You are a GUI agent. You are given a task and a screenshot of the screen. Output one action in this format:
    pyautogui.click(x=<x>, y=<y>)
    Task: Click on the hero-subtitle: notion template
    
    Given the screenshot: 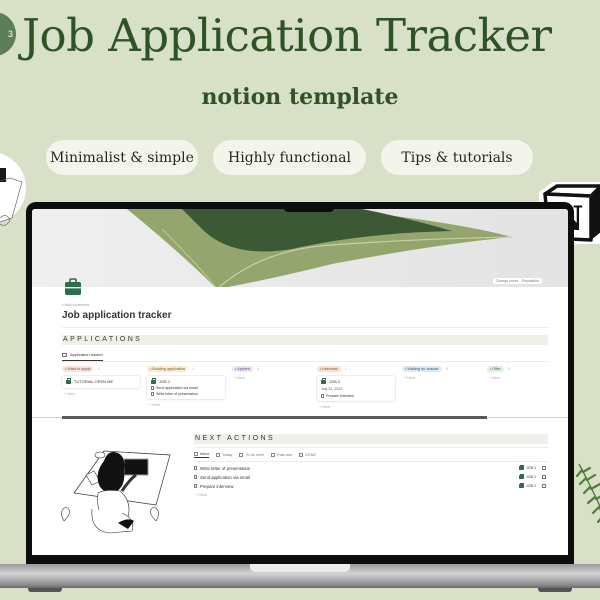 What is the action you would take?
    pyautogui.click(x=300, y=97)
    